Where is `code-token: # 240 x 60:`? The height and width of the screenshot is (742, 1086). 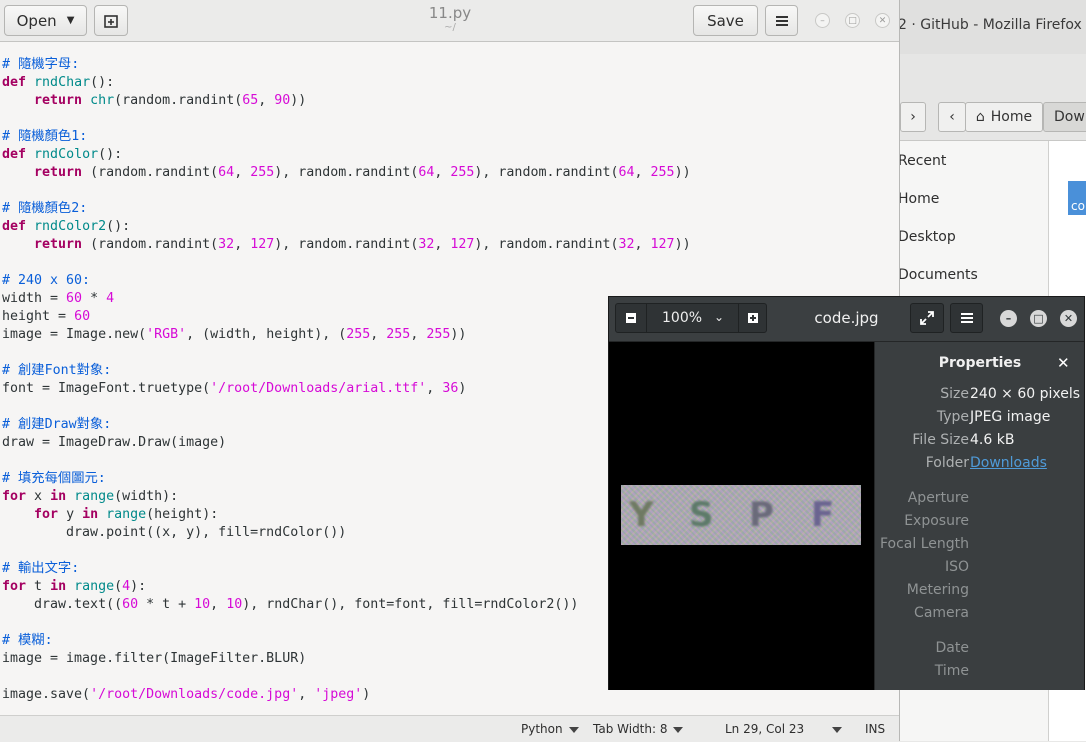
code-token: # 240 x 60: is located at coordinates (46, 280).